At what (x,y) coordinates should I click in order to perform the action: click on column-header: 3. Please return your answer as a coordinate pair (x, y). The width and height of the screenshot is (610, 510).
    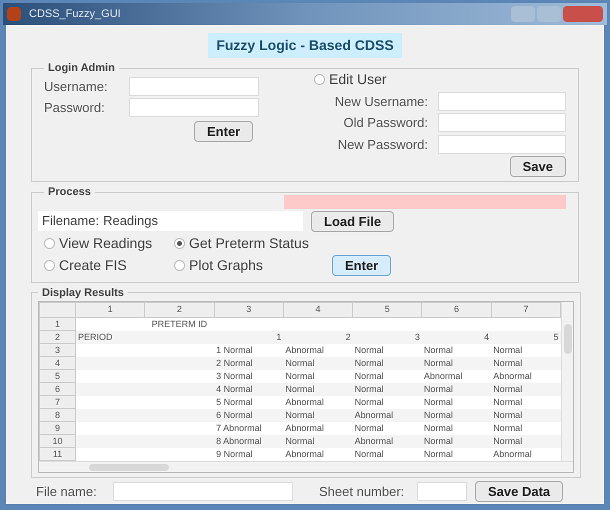
    Looking at the image, I should click on (249, 310).